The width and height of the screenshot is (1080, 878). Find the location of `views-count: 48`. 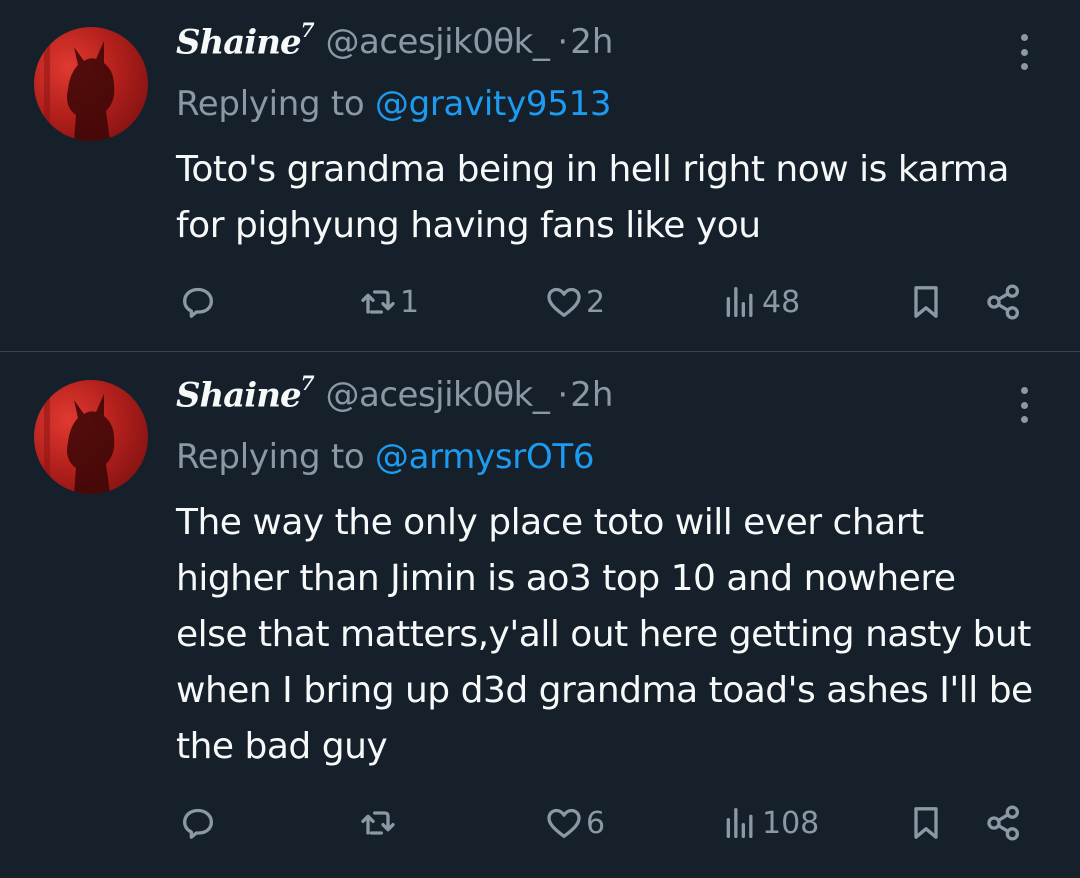

views-count: 48 is located at coordinates (781, 302).